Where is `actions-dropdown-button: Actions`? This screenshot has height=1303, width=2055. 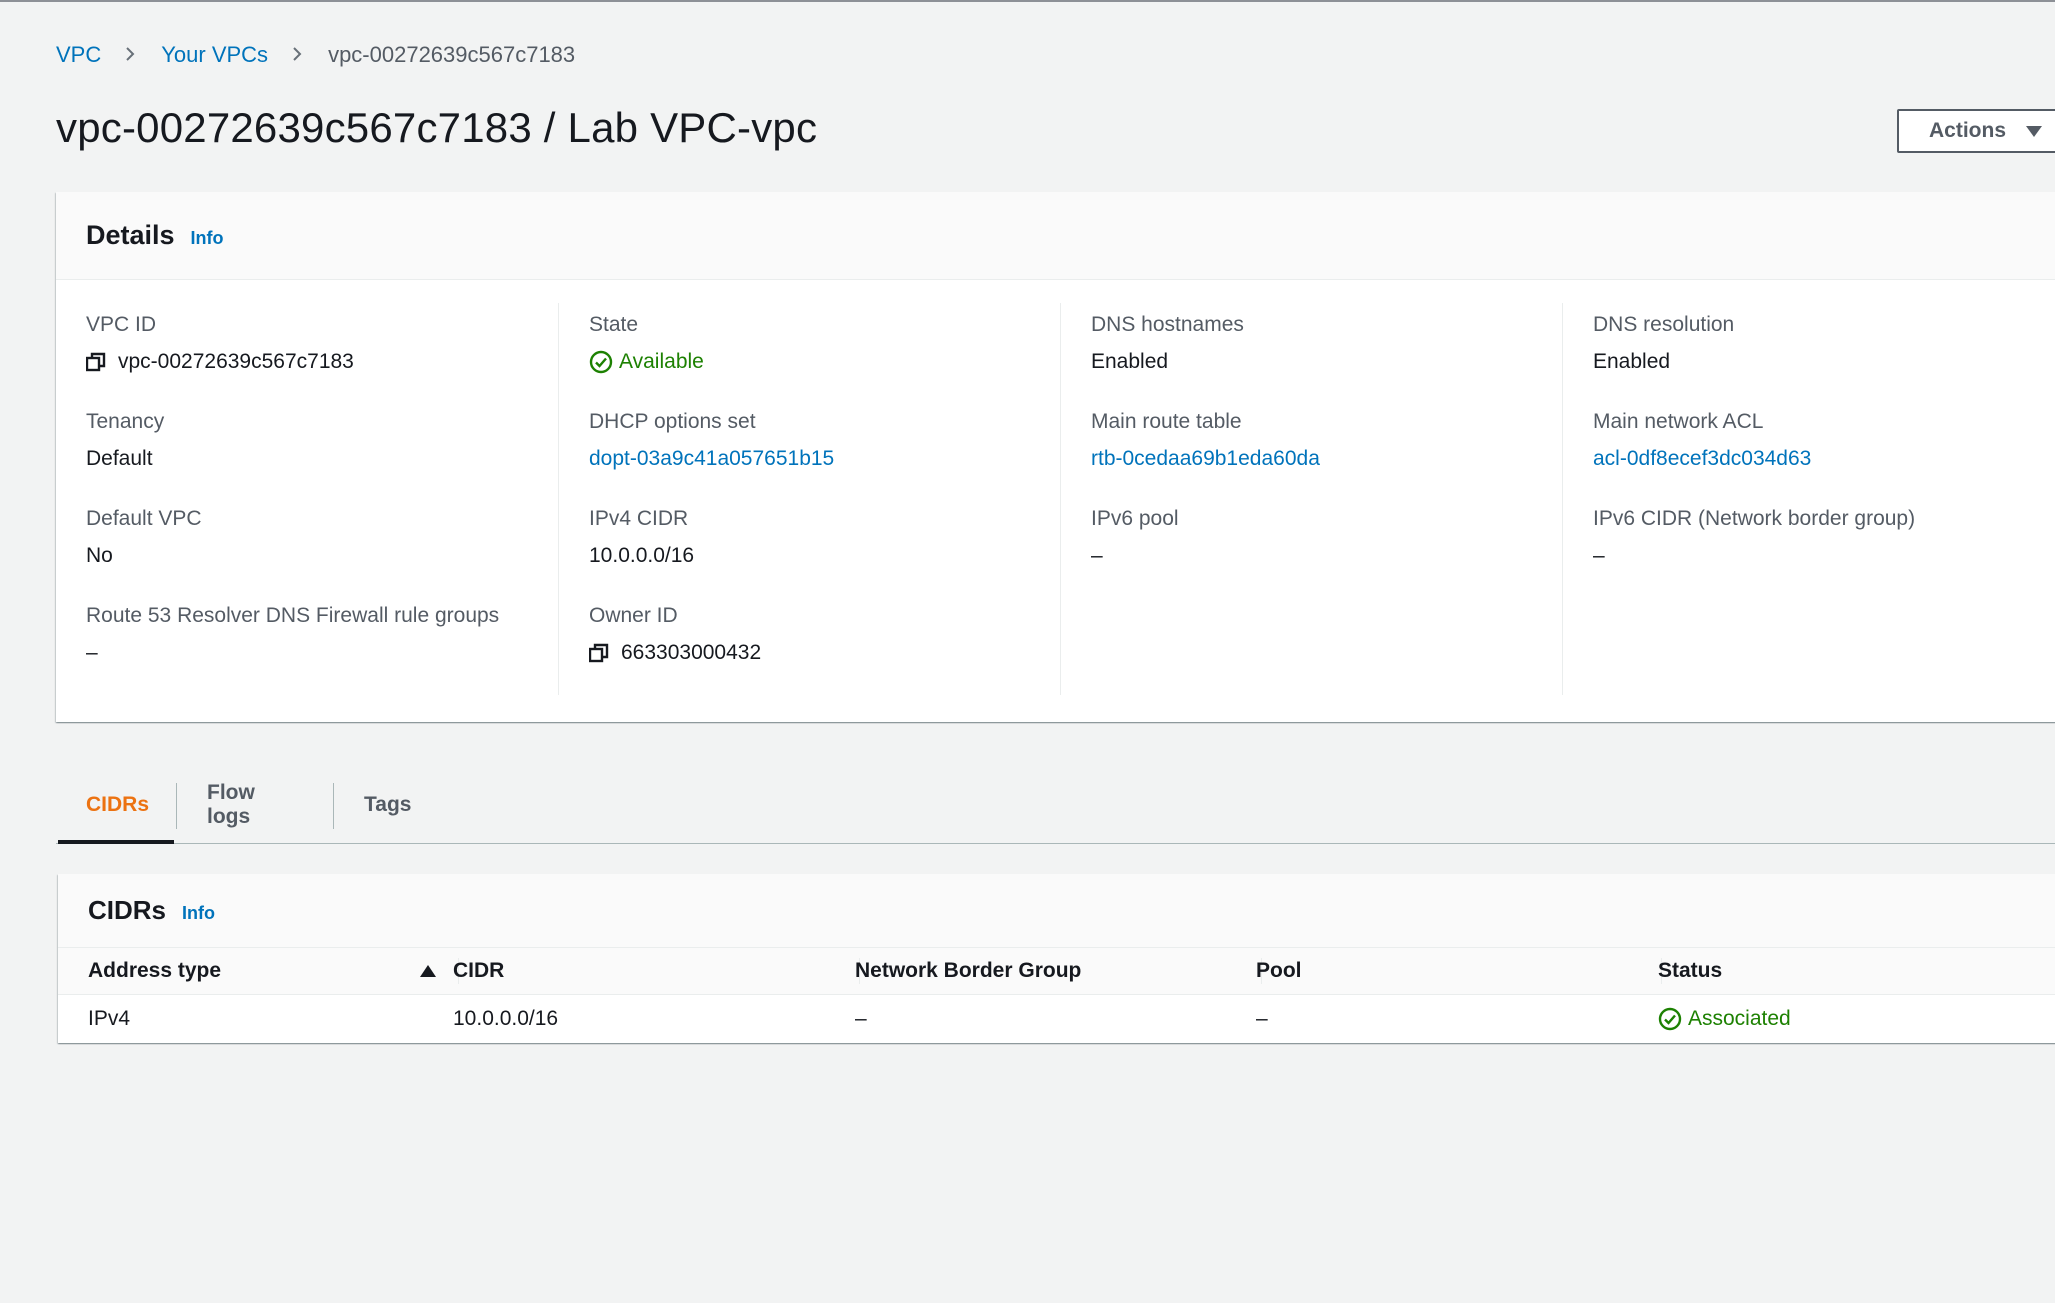 actions-dropdown-button: Actions is located at coordinates (1976, 131).